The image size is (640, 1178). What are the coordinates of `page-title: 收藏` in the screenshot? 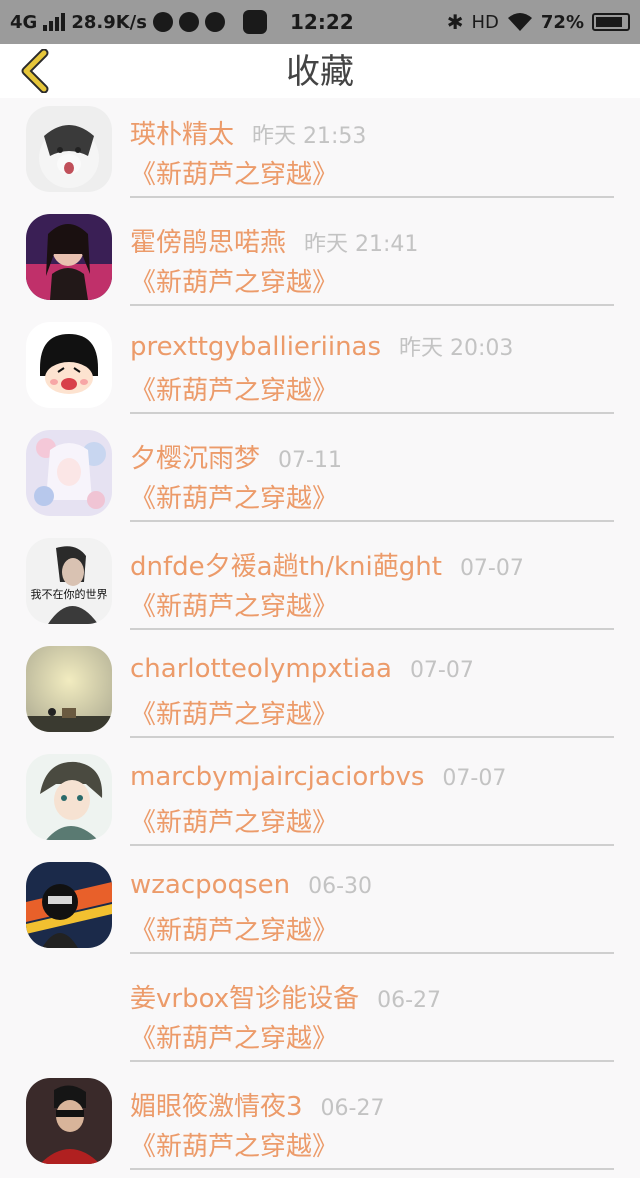 It's located at (320, 72).